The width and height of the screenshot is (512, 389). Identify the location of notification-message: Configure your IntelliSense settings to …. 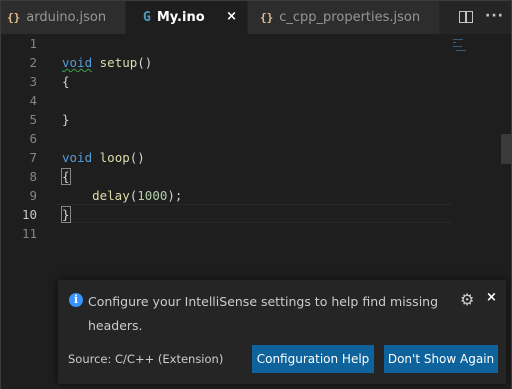
(263, 313).